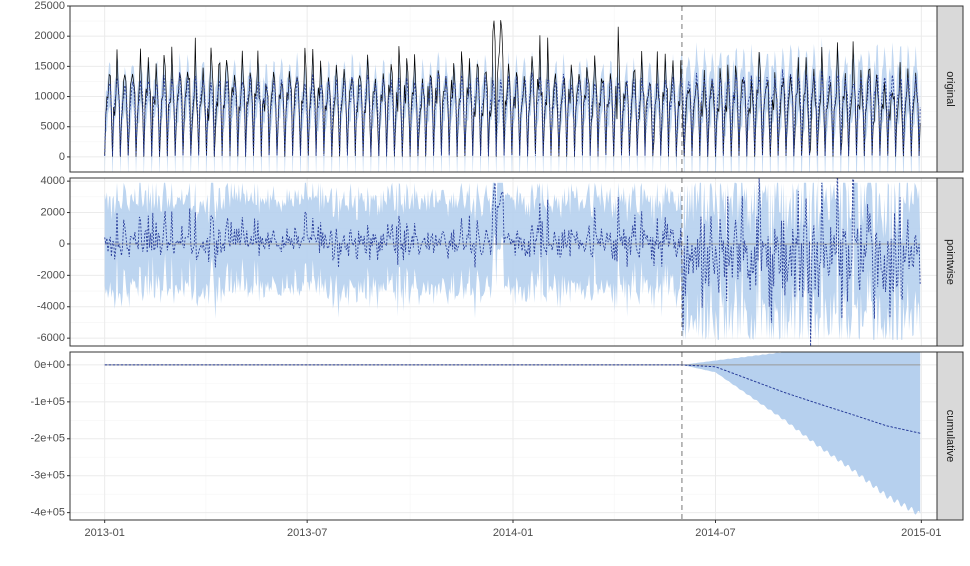  What do you see at coordinates (307, 533) in the screenshot?
I see `x-tick-label: 2013-07` at bounding box center [307, 533].